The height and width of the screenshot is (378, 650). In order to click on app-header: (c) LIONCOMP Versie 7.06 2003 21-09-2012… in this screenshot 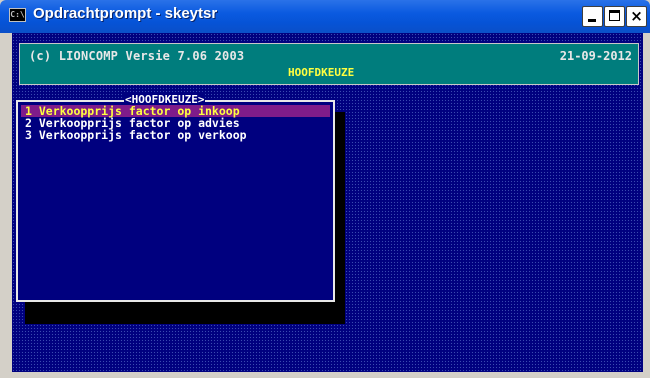, I will do `click(329, 64)`.